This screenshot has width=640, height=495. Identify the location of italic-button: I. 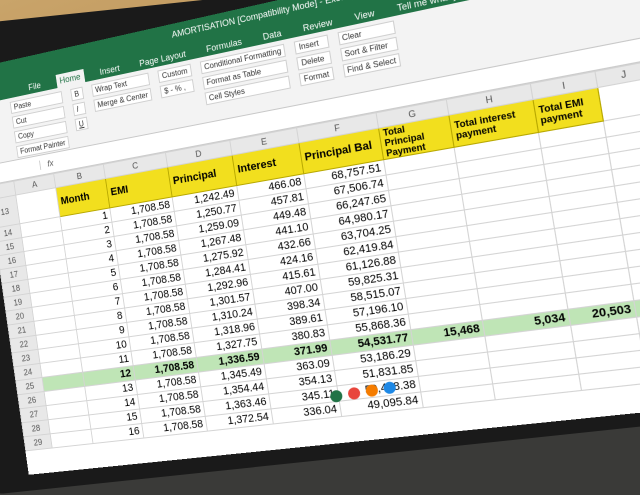
(79, 109).